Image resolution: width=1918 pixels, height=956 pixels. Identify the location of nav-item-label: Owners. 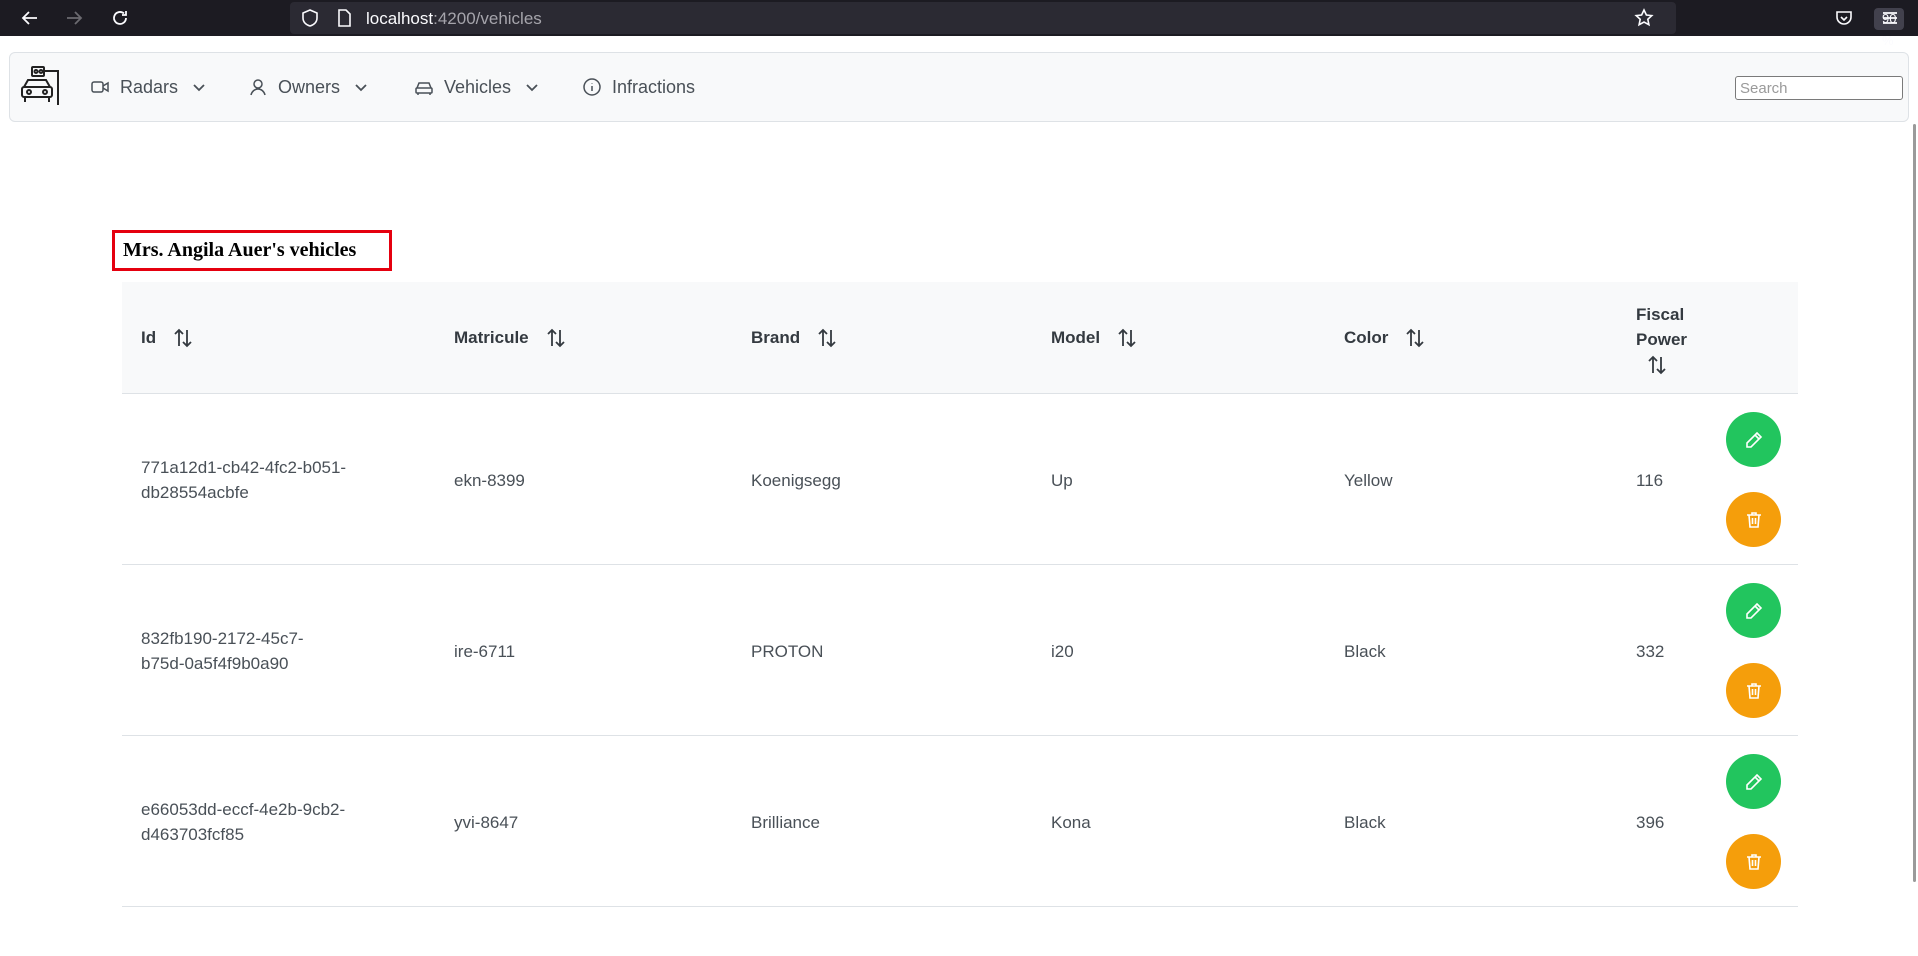
(309, 86).